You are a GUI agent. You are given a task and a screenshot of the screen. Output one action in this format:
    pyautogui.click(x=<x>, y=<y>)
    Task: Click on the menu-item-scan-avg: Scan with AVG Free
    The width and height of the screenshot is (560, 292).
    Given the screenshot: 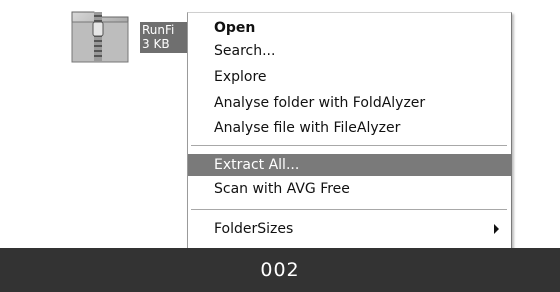 What is the action you would take?
    pyautogui.click(x=349, y=189)
    